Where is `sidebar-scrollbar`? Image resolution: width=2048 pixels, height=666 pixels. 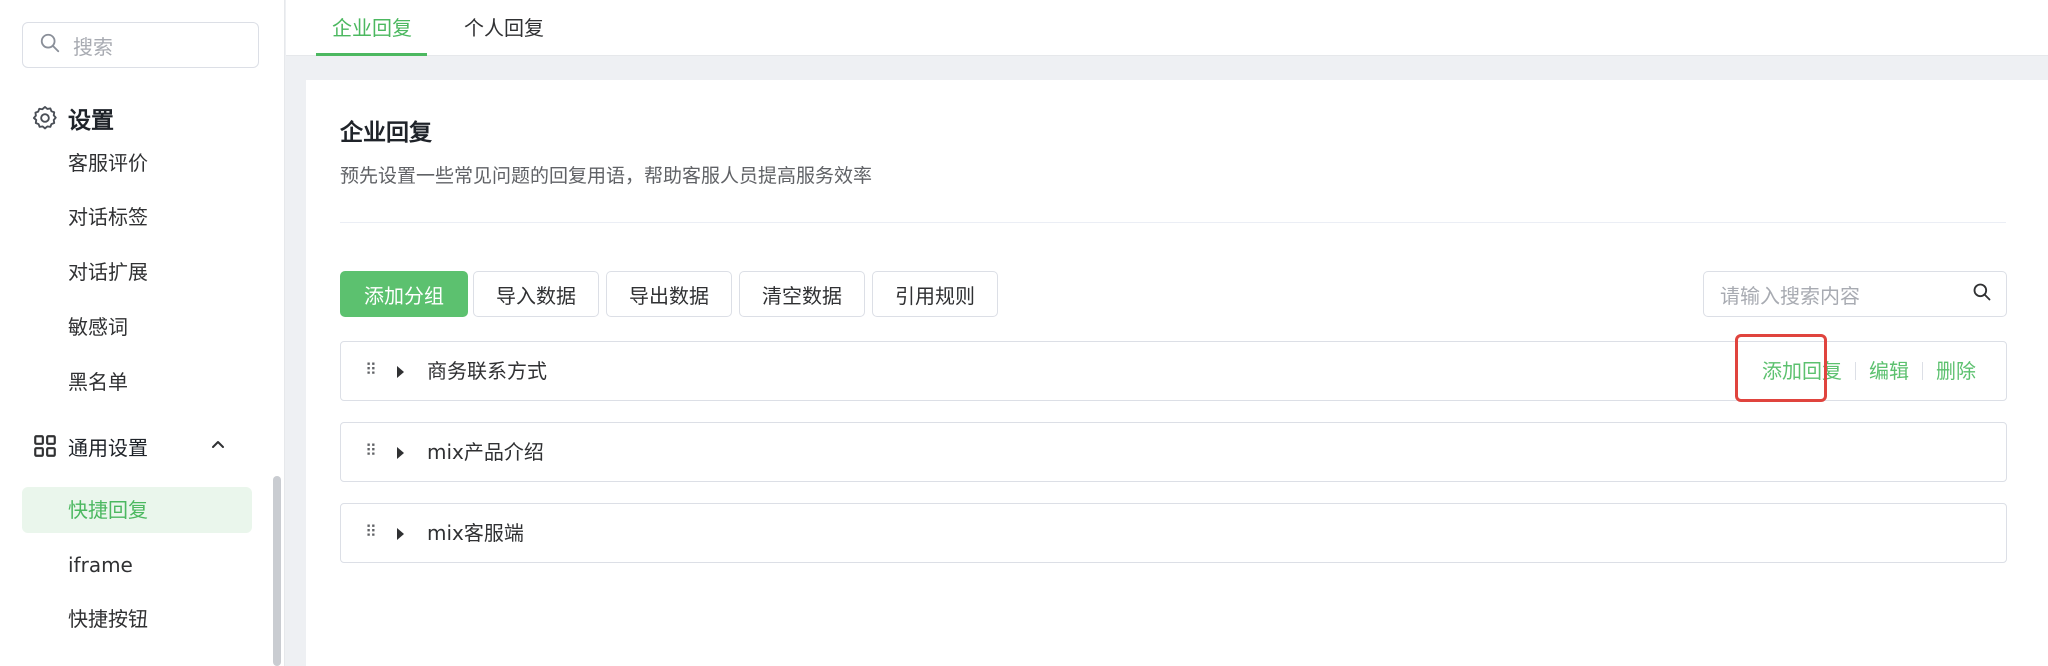 sidebar-scrollbar is located at coordinates (277, 571).